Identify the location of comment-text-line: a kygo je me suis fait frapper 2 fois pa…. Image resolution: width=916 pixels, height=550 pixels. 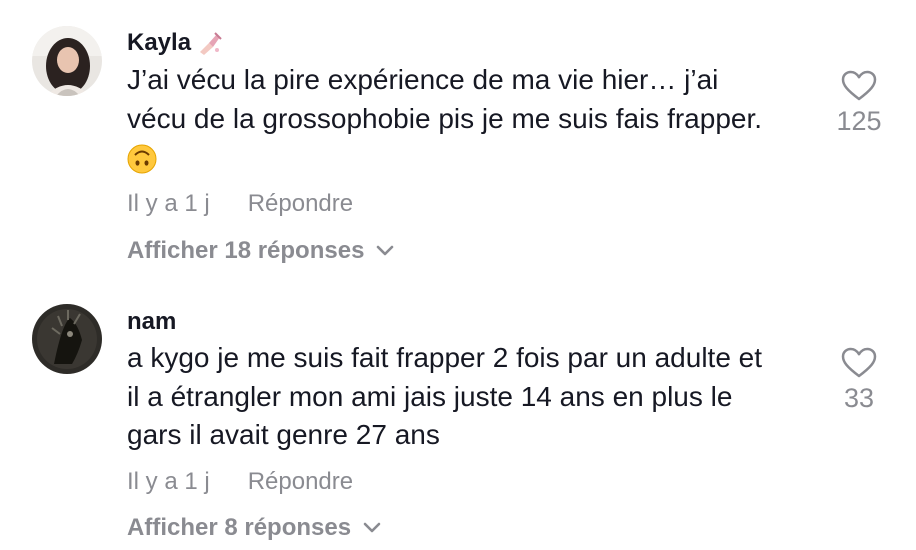
(445, 357).